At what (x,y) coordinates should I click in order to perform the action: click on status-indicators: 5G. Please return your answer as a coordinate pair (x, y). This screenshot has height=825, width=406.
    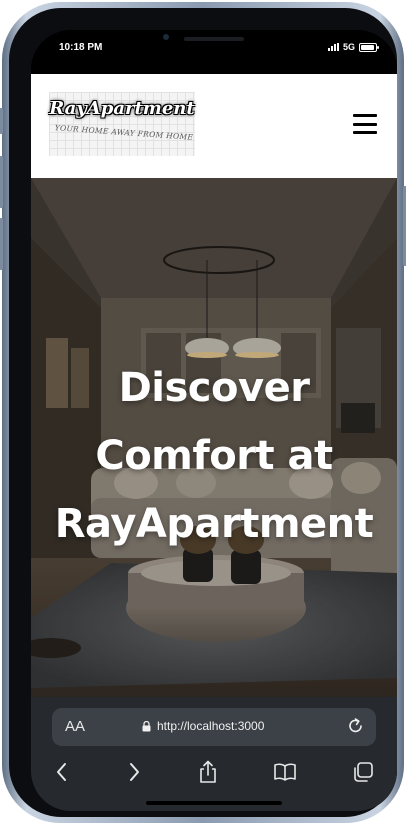
    Looking at the image, I should click on (353, 47).